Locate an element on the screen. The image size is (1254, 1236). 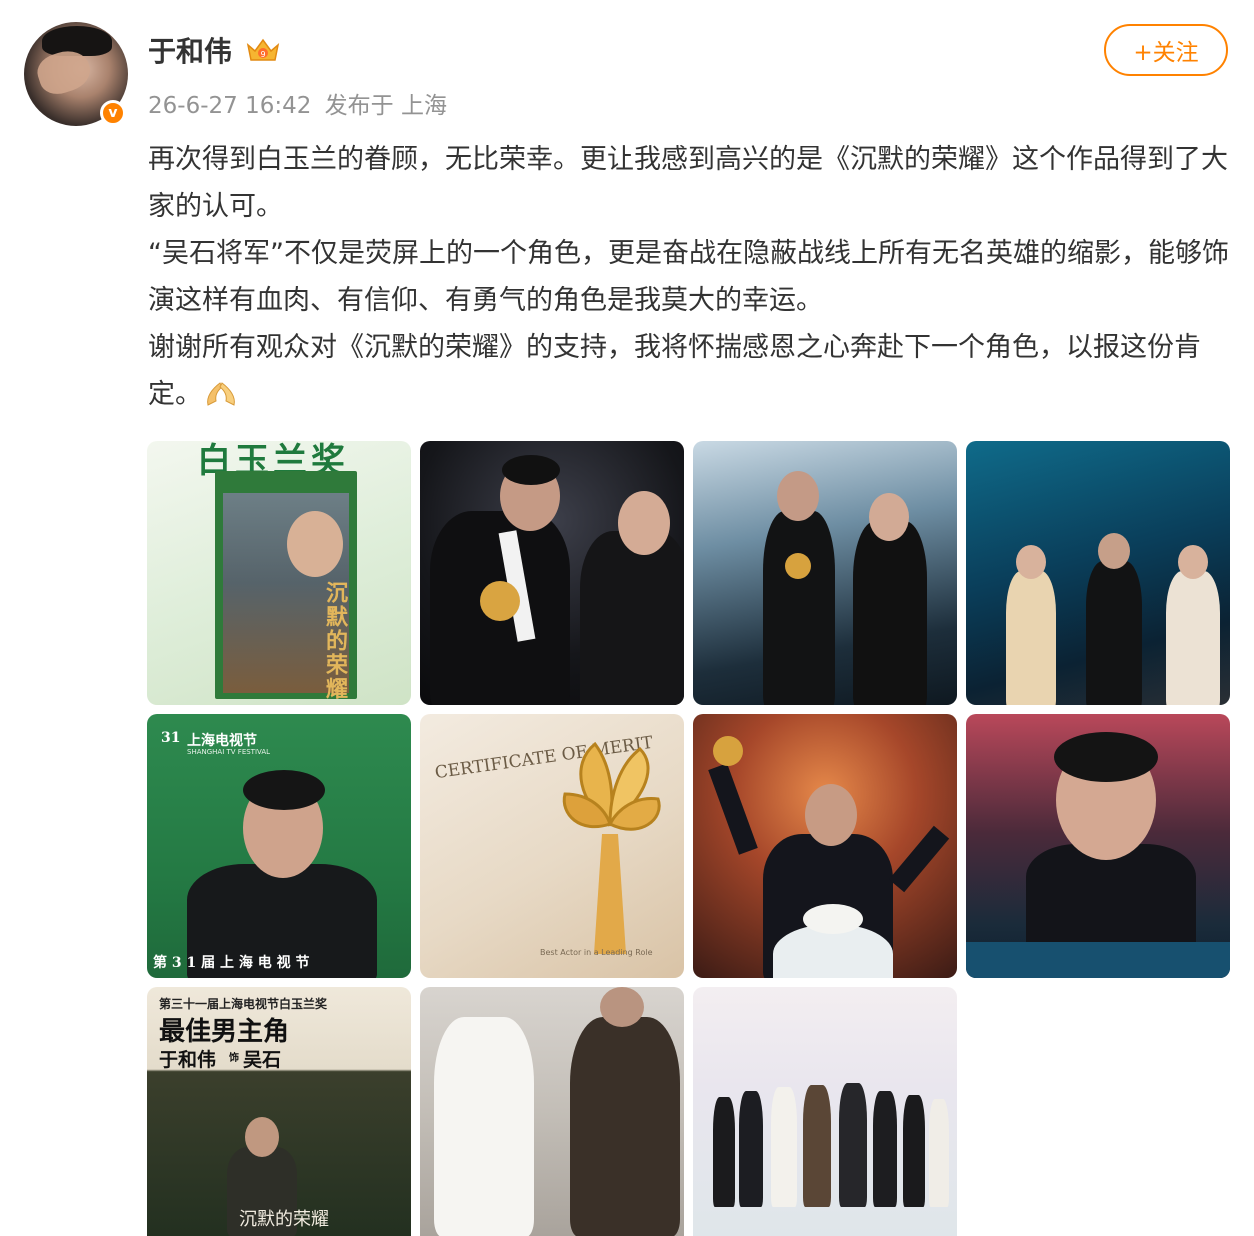
photo-5-festival-en: SHANGHAI TV FESTIVAL is located at coordinates (229, 752).